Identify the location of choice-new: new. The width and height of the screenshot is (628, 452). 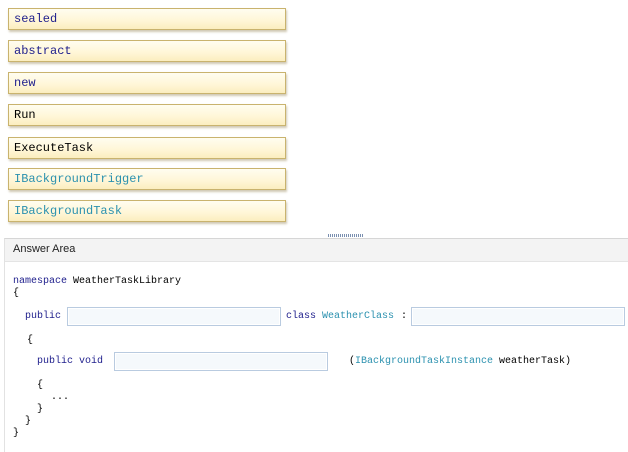
(147, 83).